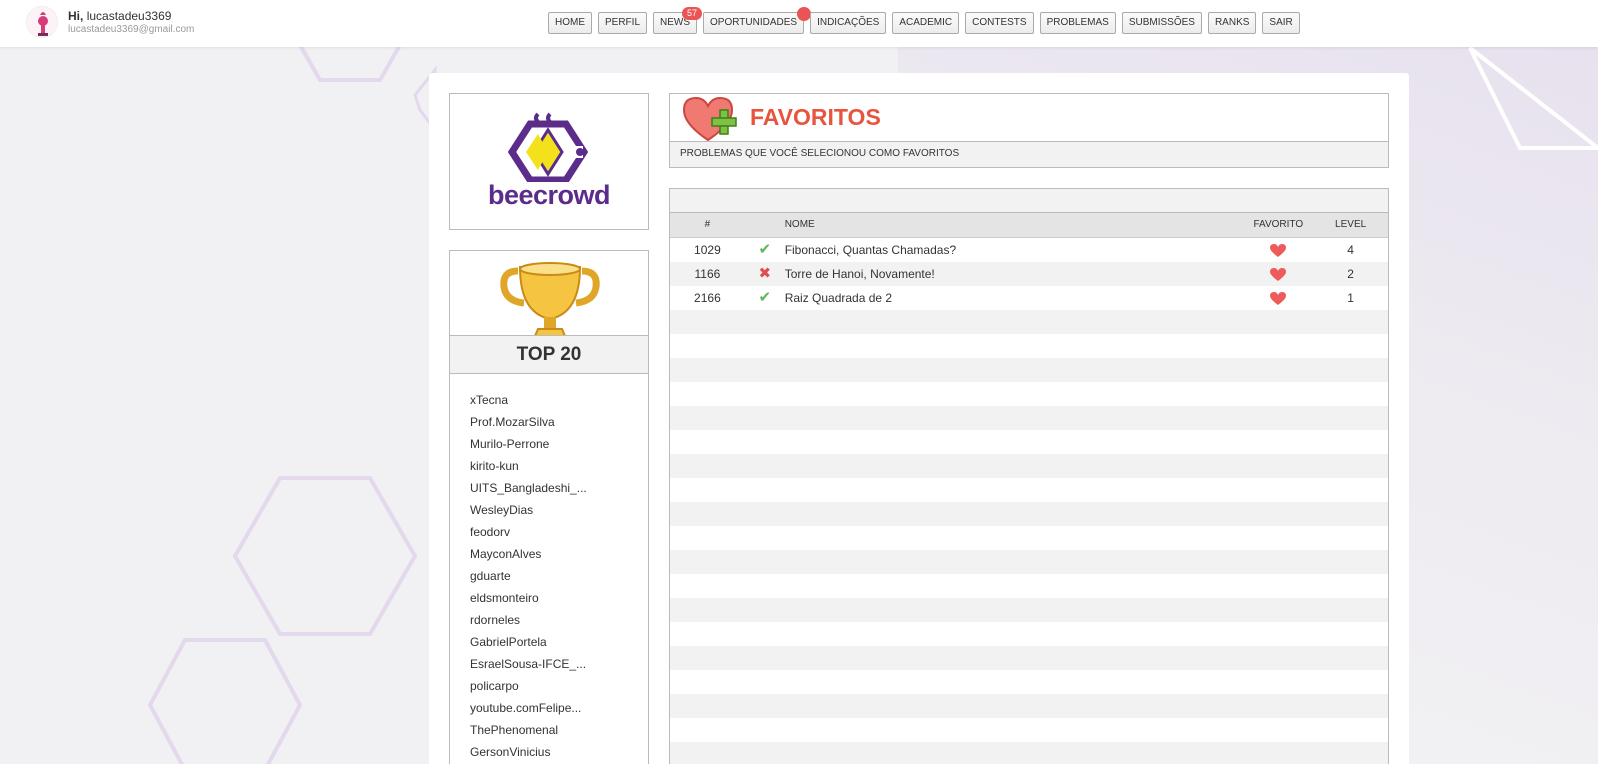 The height and width of the screenshot is (764, 1598). I want to click on table-toolbar, so click(1029, 201).